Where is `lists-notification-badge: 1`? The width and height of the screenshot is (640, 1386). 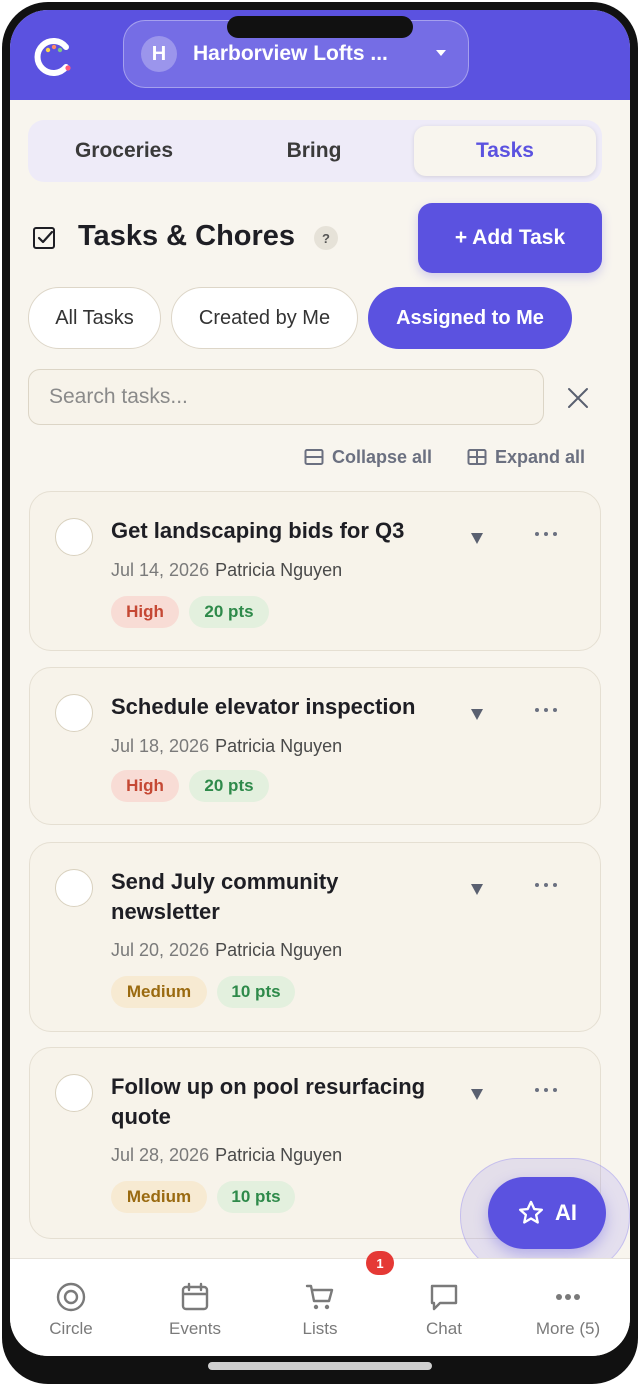
lists-notification-badge: 1 is located at coordinates (380, 1263).